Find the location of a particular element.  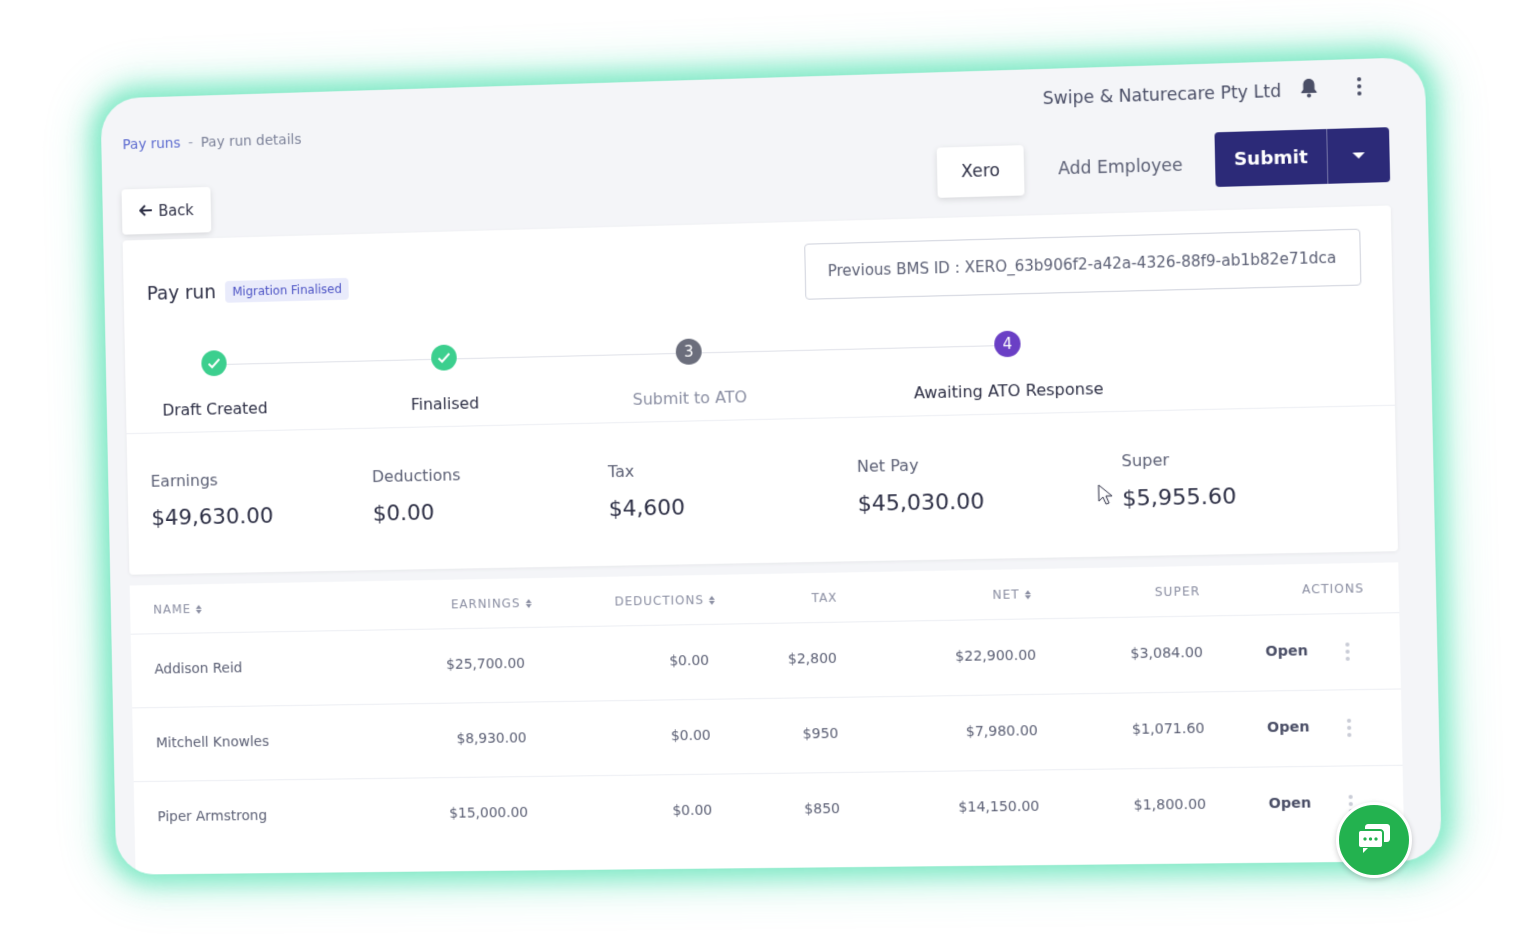

step-awaiting-ato-response: 4 Awaiting ATO Response is located at coordinates (1008, 365).